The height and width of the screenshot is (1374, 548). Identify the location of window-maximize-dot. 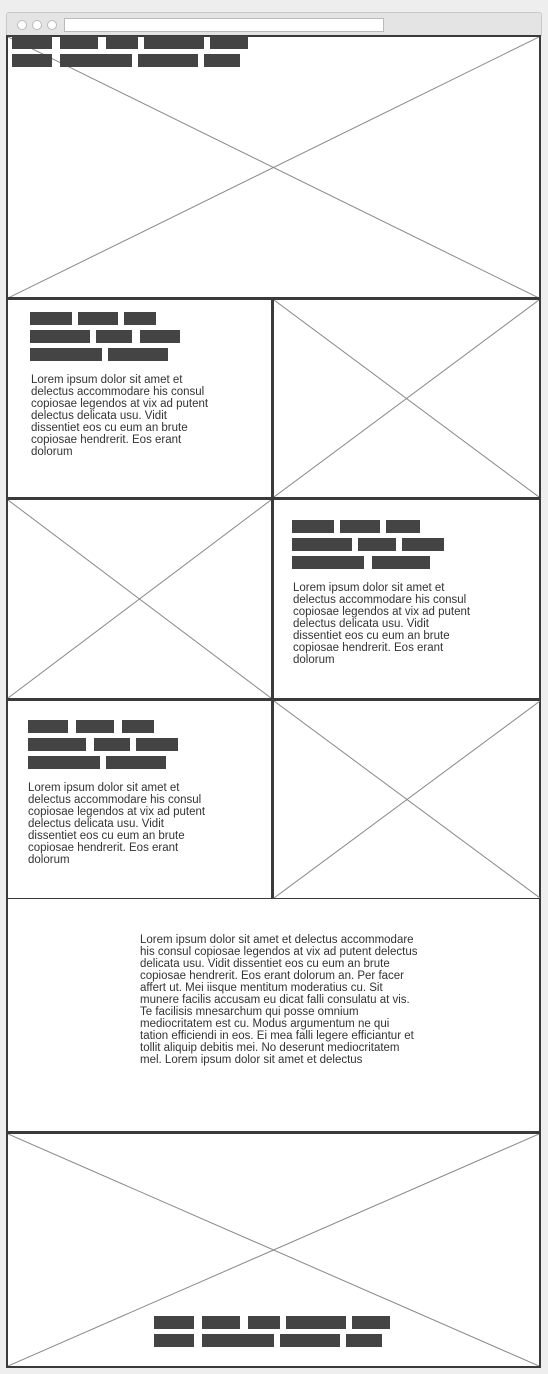
(52, 25).